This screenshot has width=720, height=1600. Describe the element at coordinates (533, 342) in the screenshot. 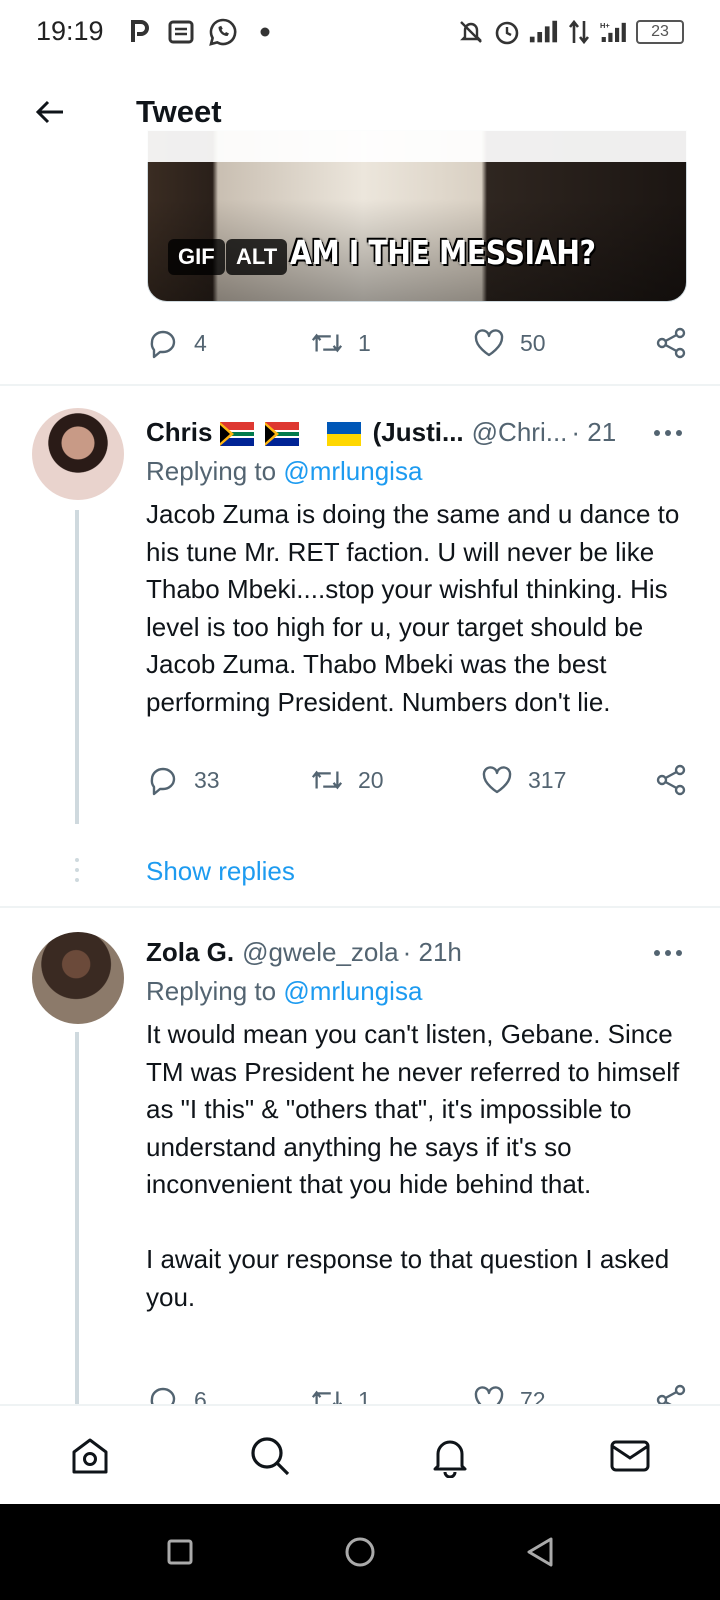

I see `like-count: 50` at that location.